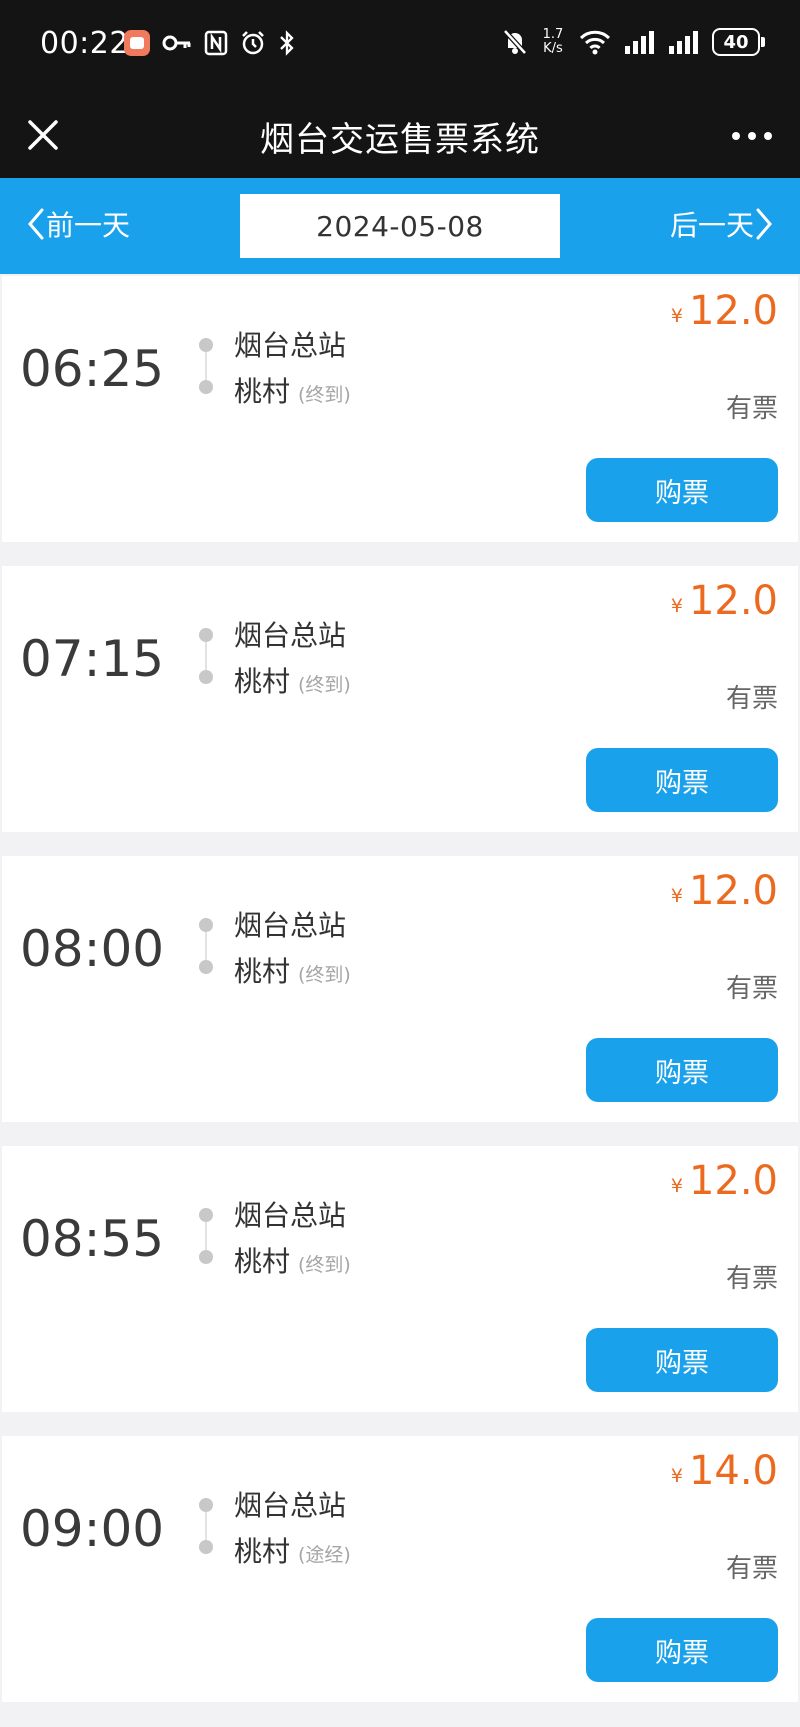  I want to click on chevron-right-icon, so click(764, 224).